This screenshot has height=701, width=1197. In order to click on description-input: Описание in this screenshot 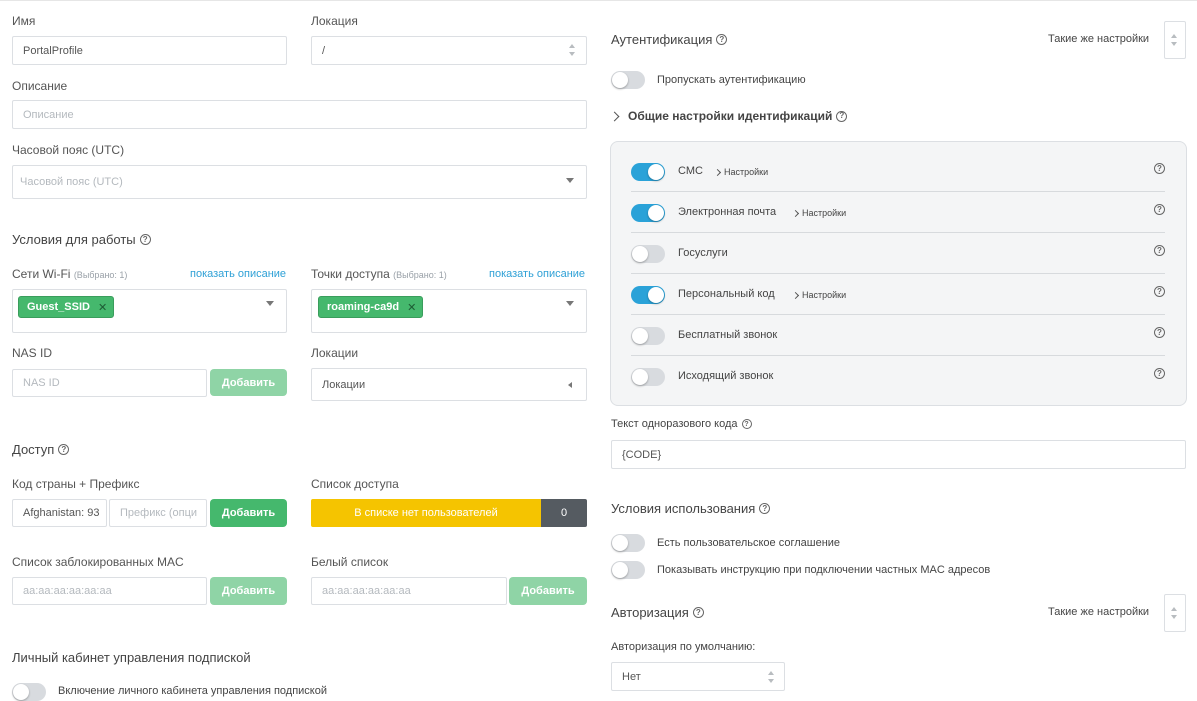, I will do `click(299, 114)`.